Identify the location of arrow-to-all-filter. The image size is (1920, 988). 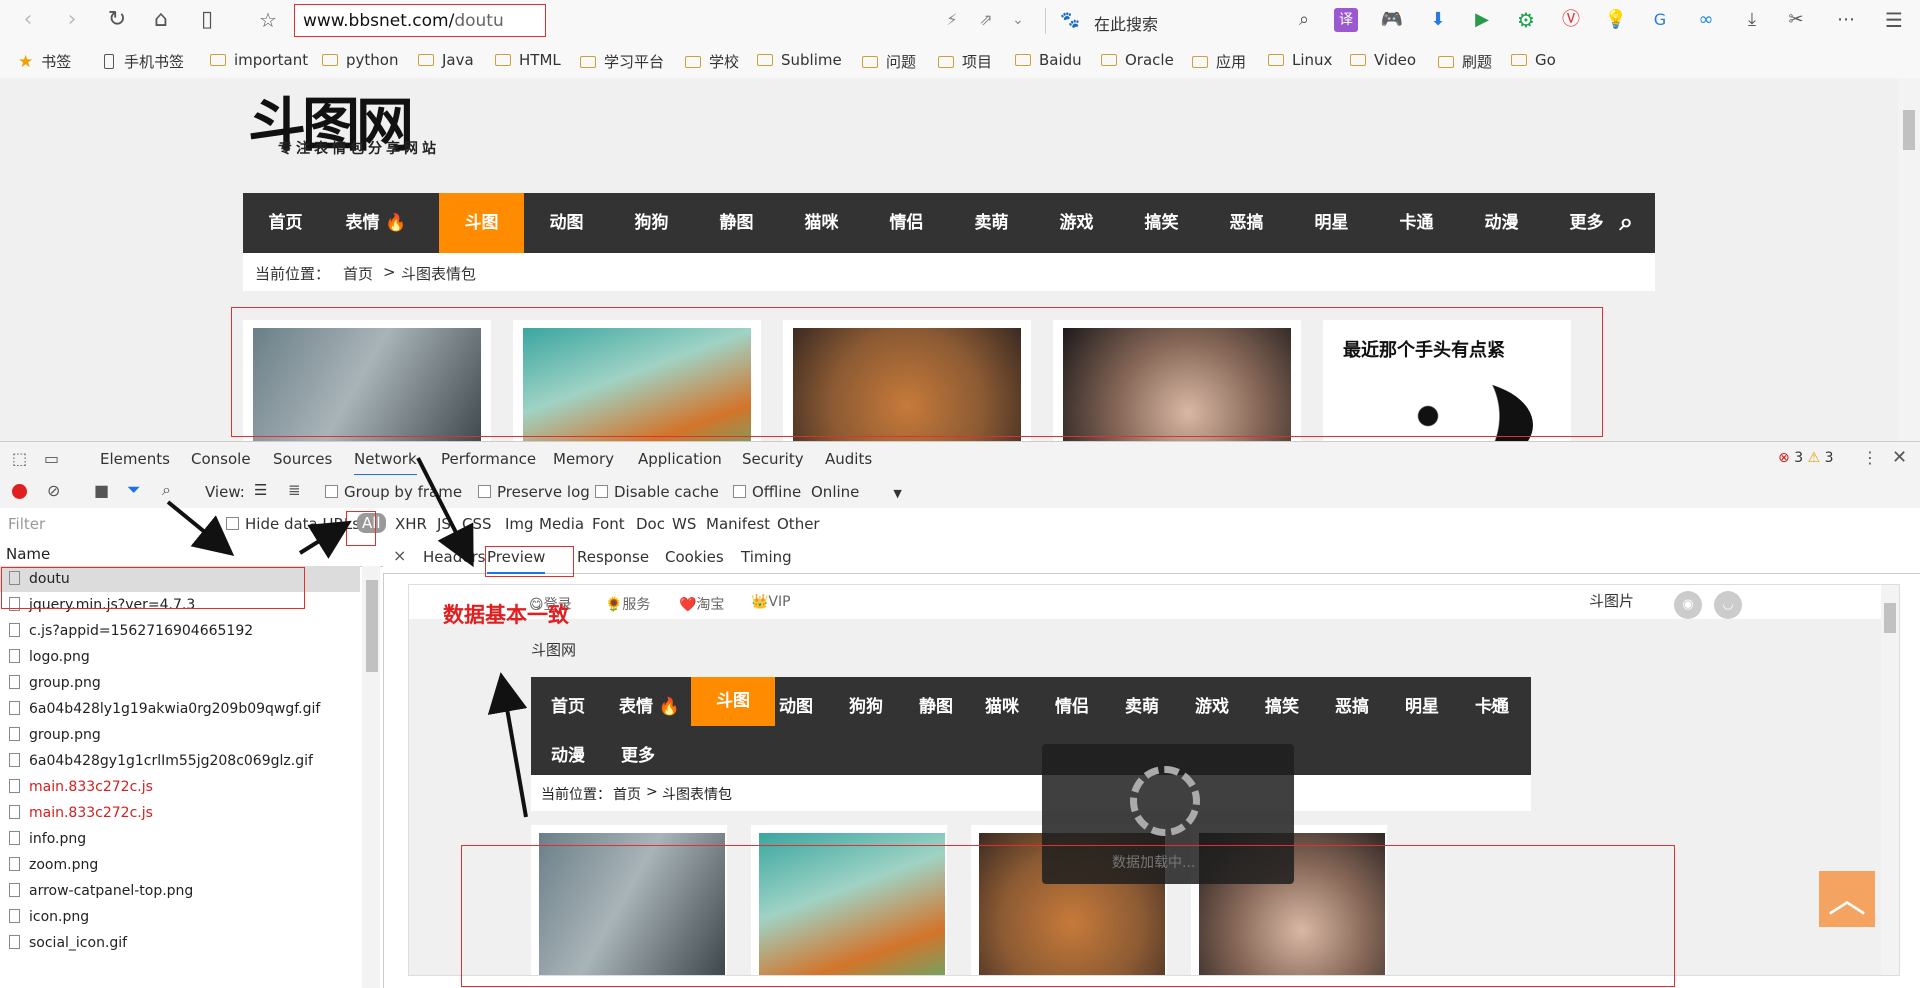
(325, 539).